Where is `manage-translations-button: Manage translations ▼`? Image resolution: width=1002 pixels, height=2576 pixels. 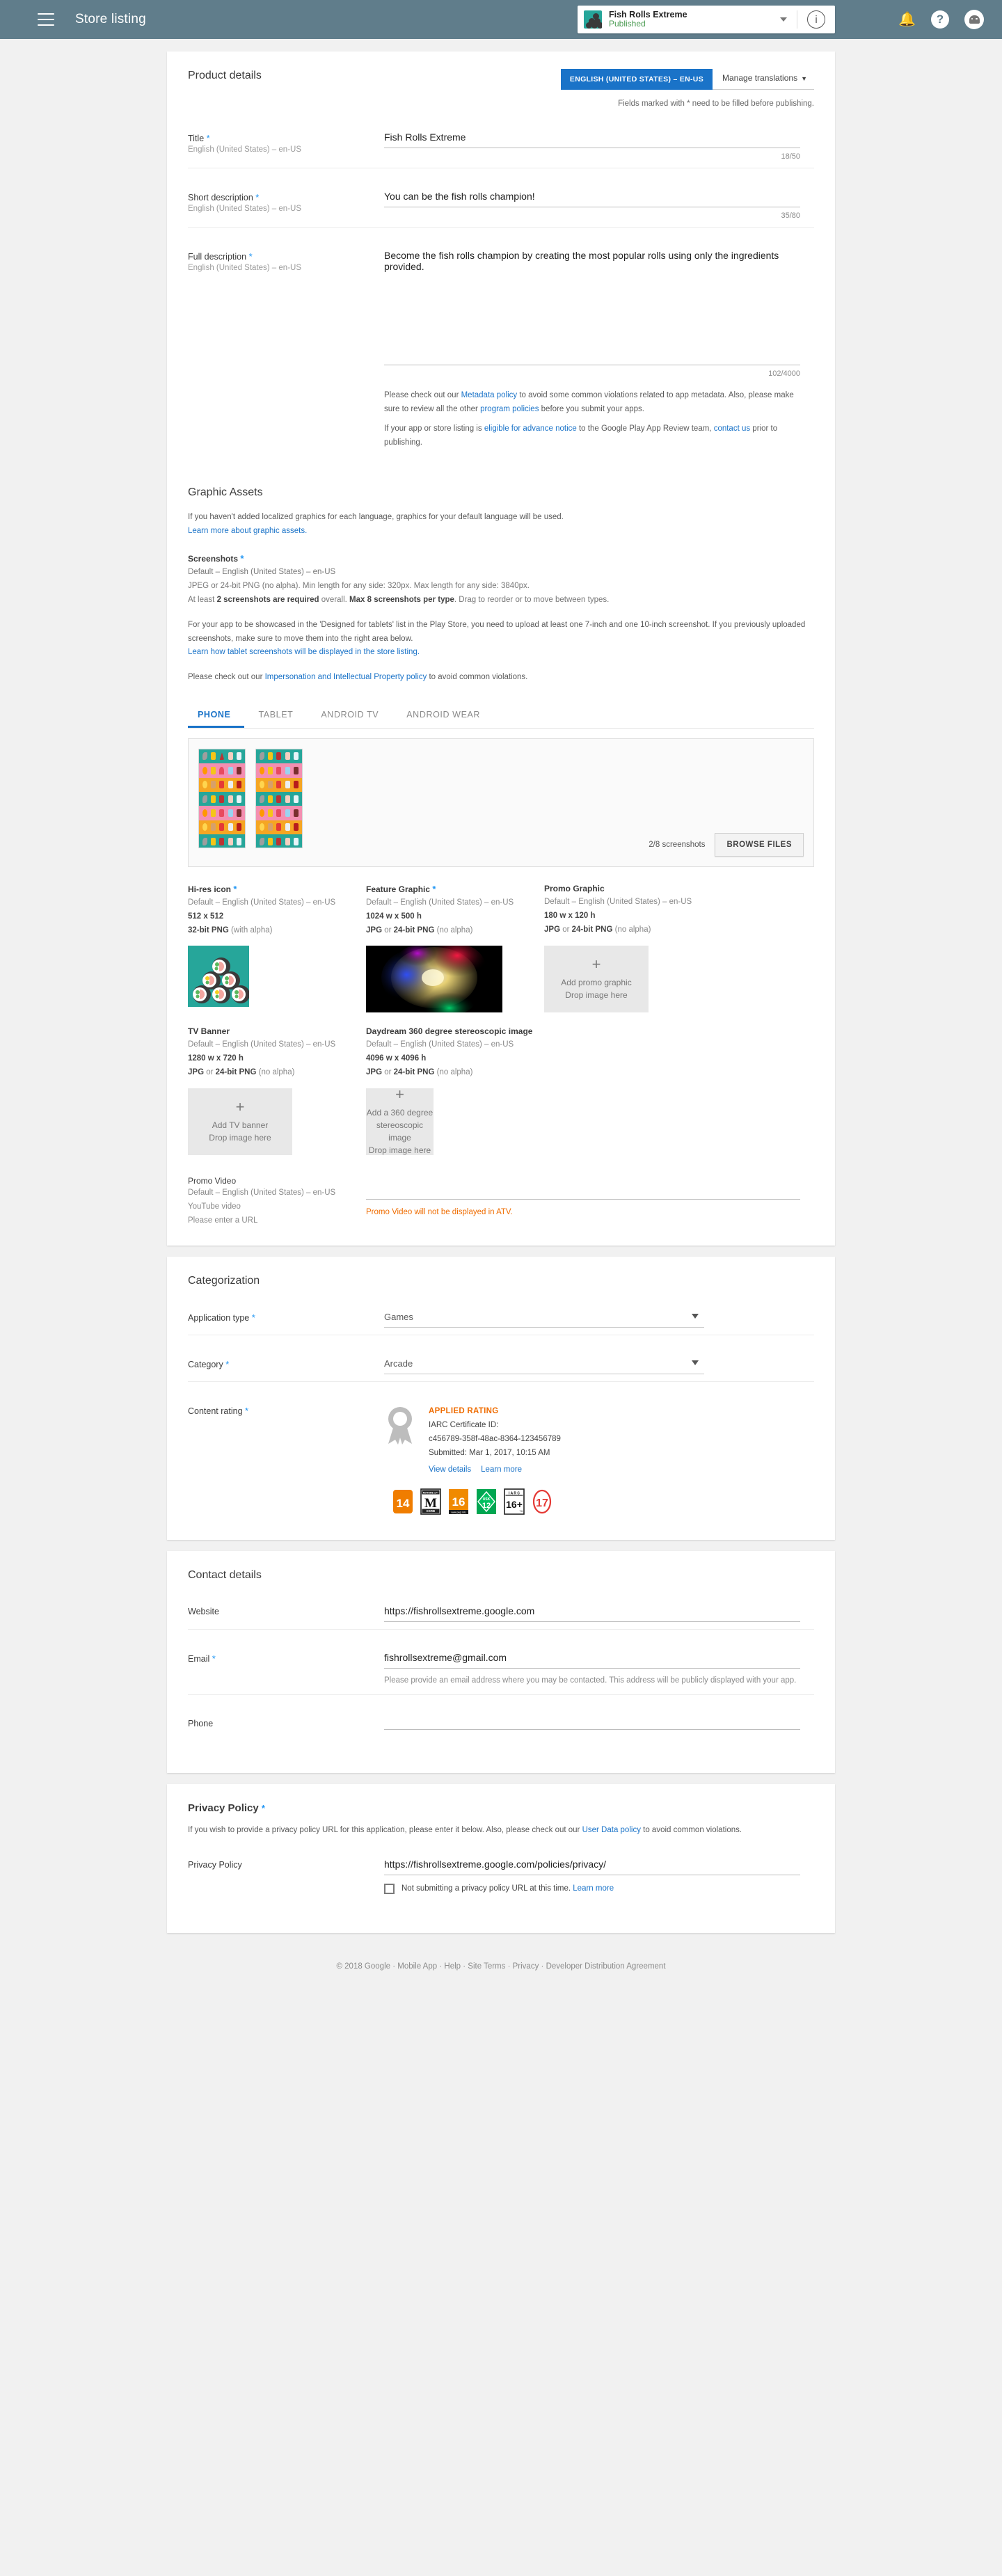 manage-translations-button: Manage translations ▼ is located at coordinates (763, 78).